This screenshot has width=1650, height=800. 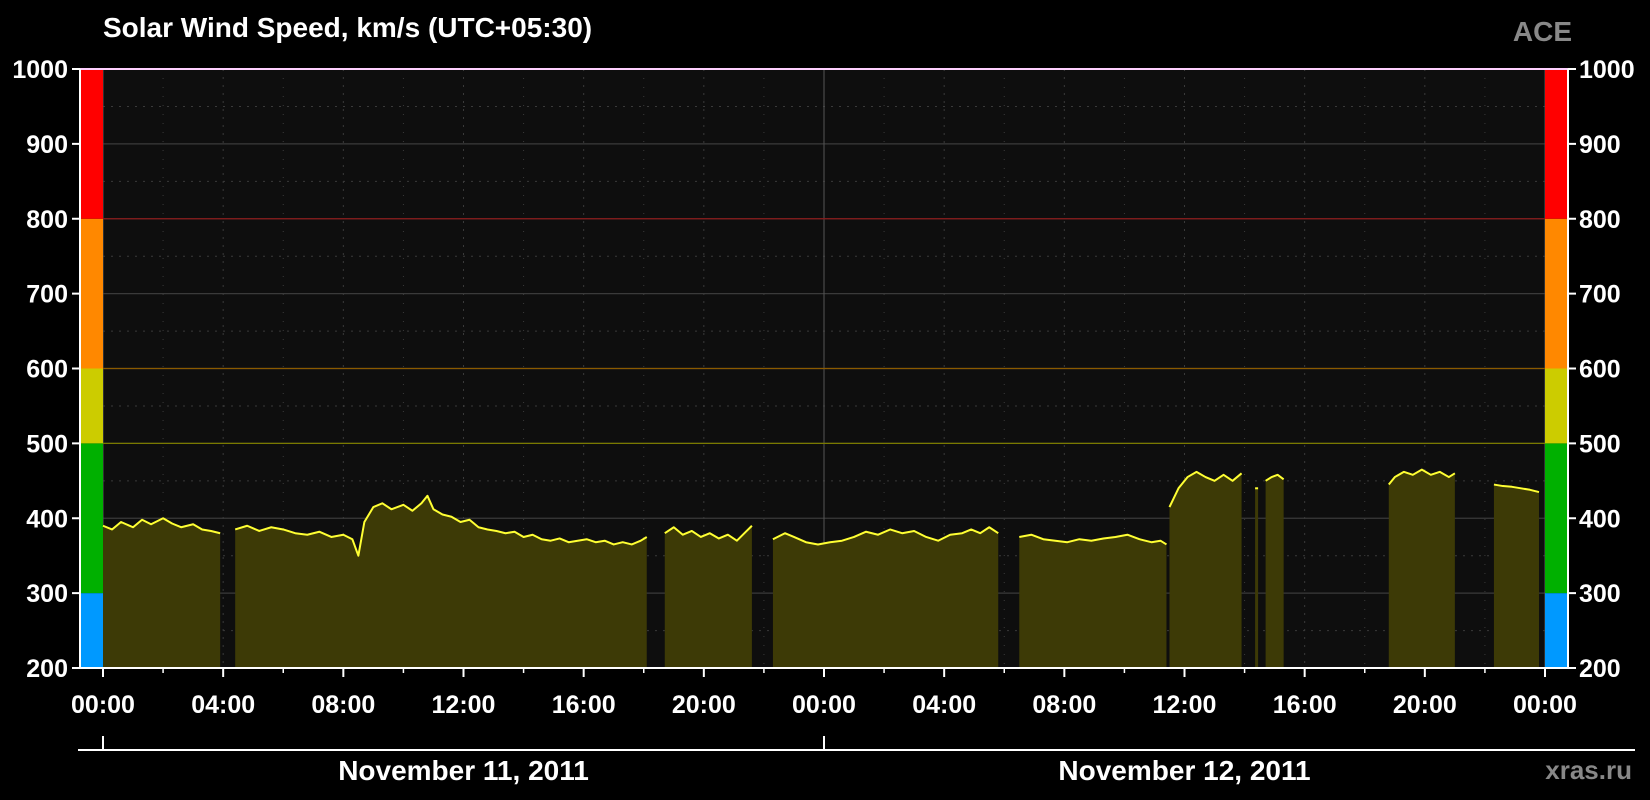 What do you see at coordinates (1184, 770) in the screenshot?
I see `date-label: November 12, 2011` at bounding box center [1184, 770].